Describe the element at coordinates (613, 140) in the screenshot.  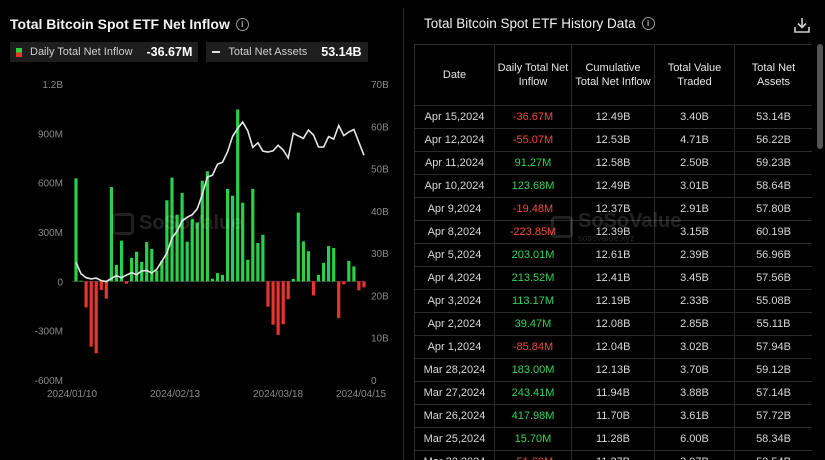
I see `table-row: Apr 12,2024 -55.07M 12.53B 4.71B 56.22B` at that location.